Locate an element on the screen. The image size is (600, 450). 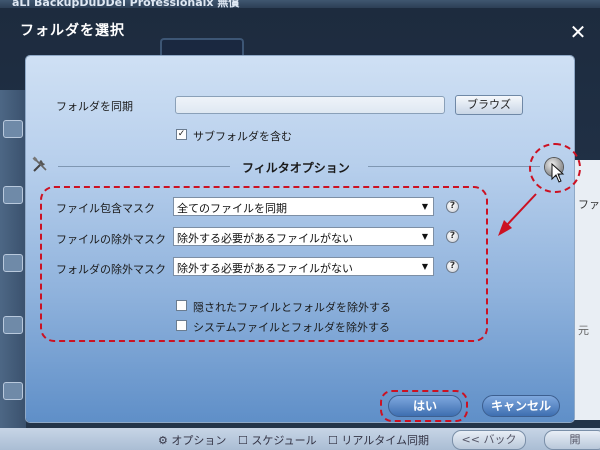
background-options-item: ⚙ オプション is located at coordinates (192, 440).